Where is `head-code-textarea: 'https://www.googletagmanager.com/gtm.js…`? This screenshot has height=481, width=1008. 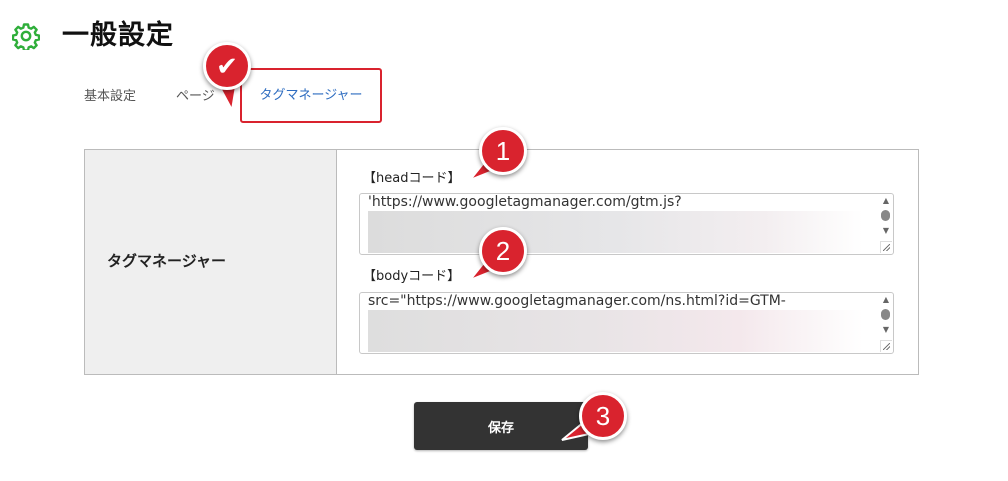
head-code-textarea: 'https://www.googletagmanager.com/gtm.js… is located at coordinates (626, 224).